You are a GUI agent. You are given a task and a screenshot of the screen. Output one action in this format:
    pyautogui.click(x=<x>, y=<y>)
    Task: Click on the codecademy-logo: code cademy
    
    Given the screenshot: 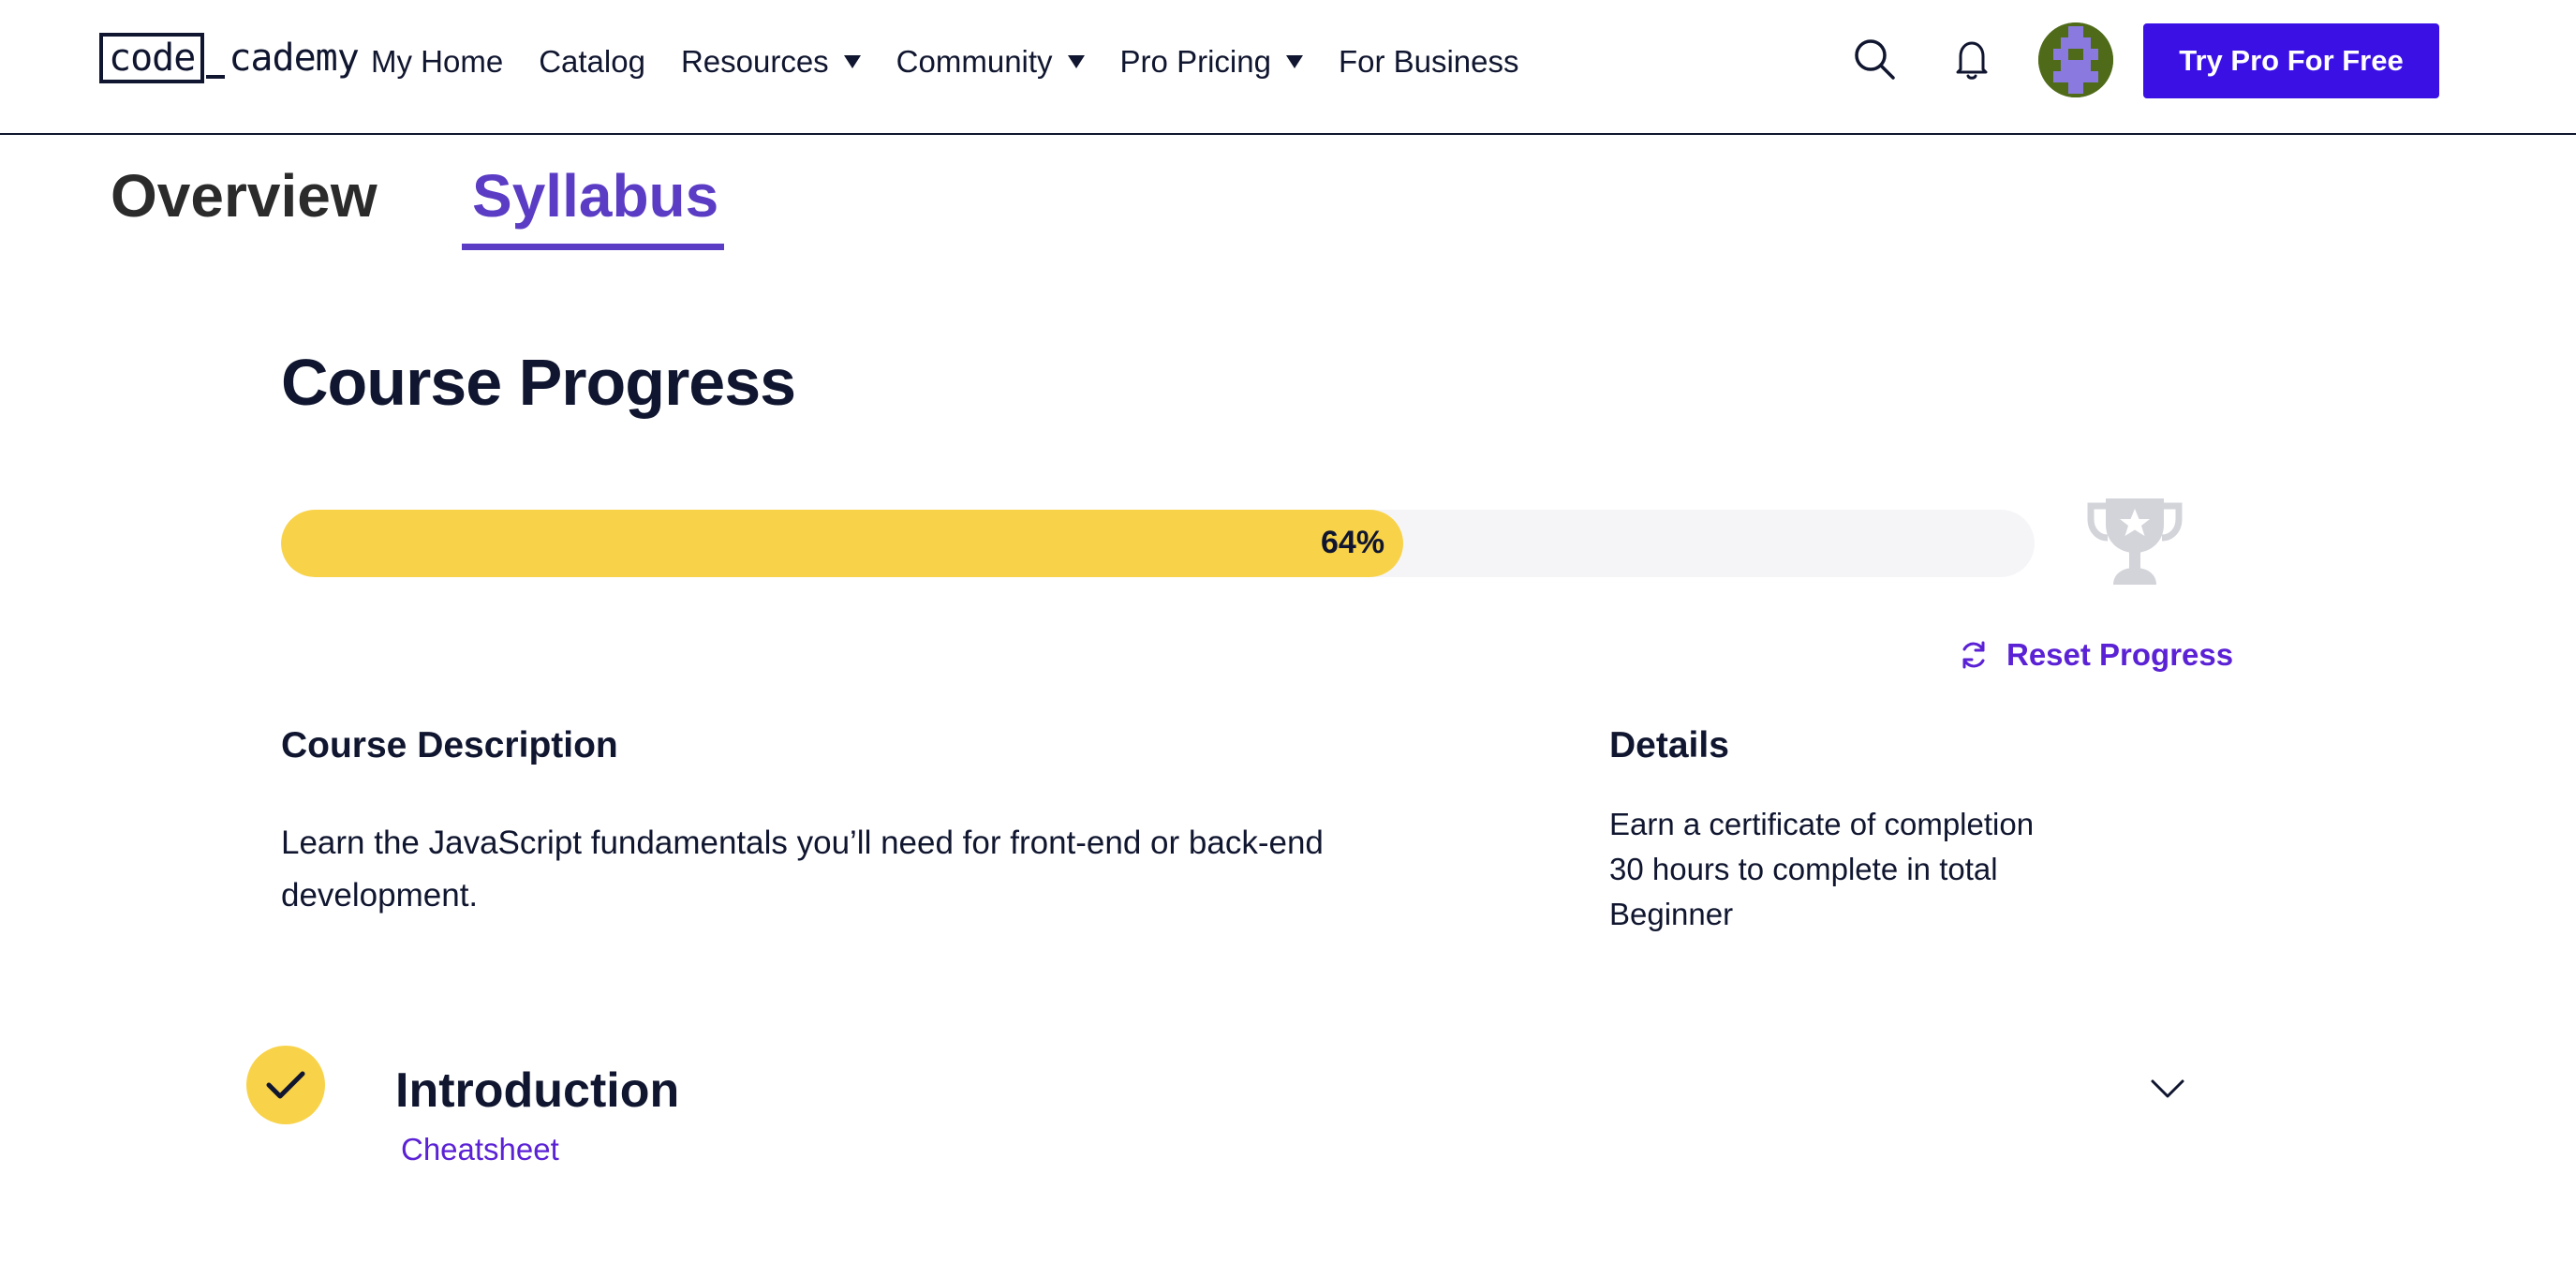 What is the action you would take?
    pyautogui.click(x=229, y=58)
    